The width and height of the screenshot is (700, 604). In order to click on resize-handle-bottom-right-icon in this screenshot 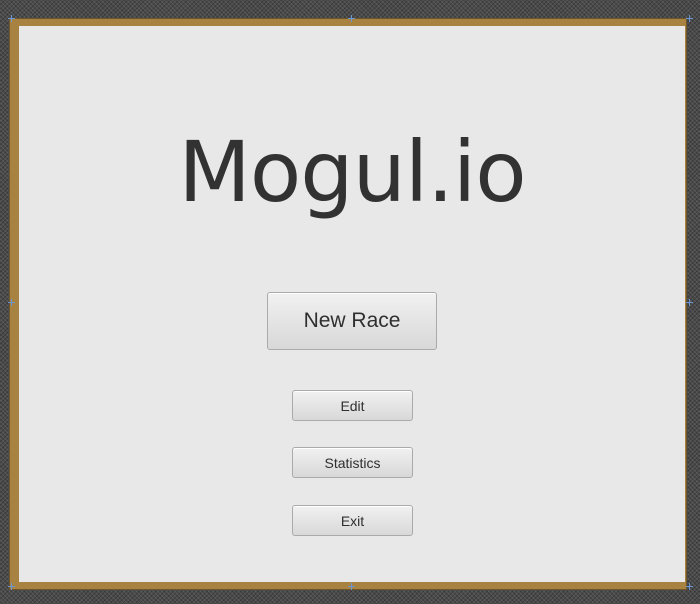, I will do `click(689, 586)`.